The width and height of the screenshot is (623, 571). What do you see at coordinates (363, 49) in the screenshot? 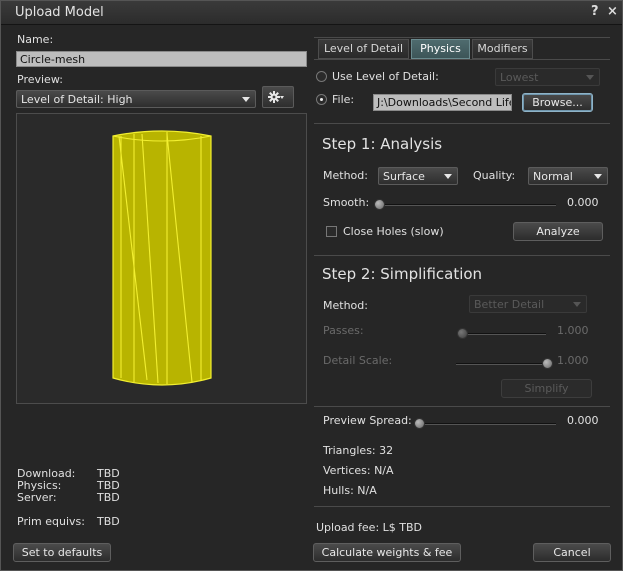
I see `tab-level-of-detail: Level of Detail` at bounding box center [363, 49].